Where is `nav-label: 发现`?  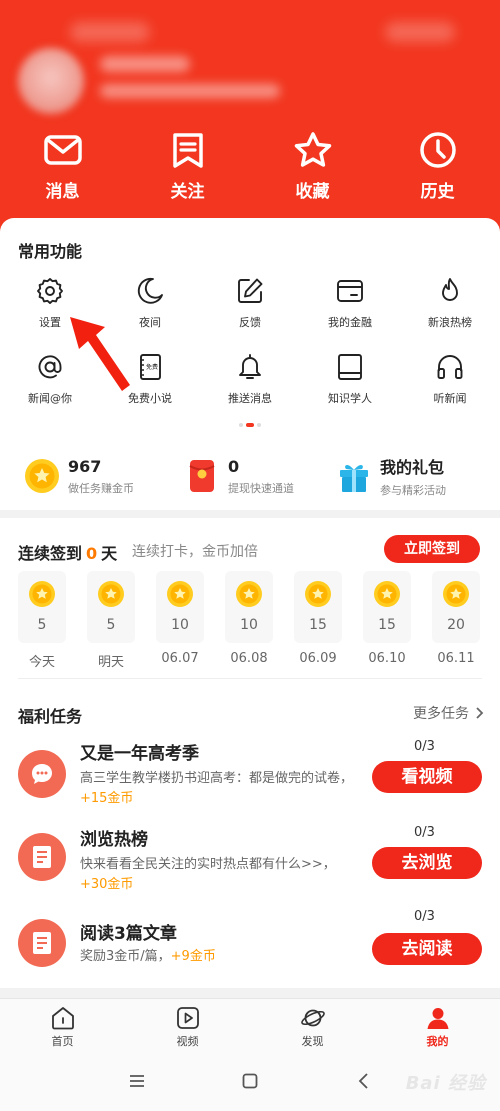 nav-label: 发现 is located at coordinates (312, 1041).